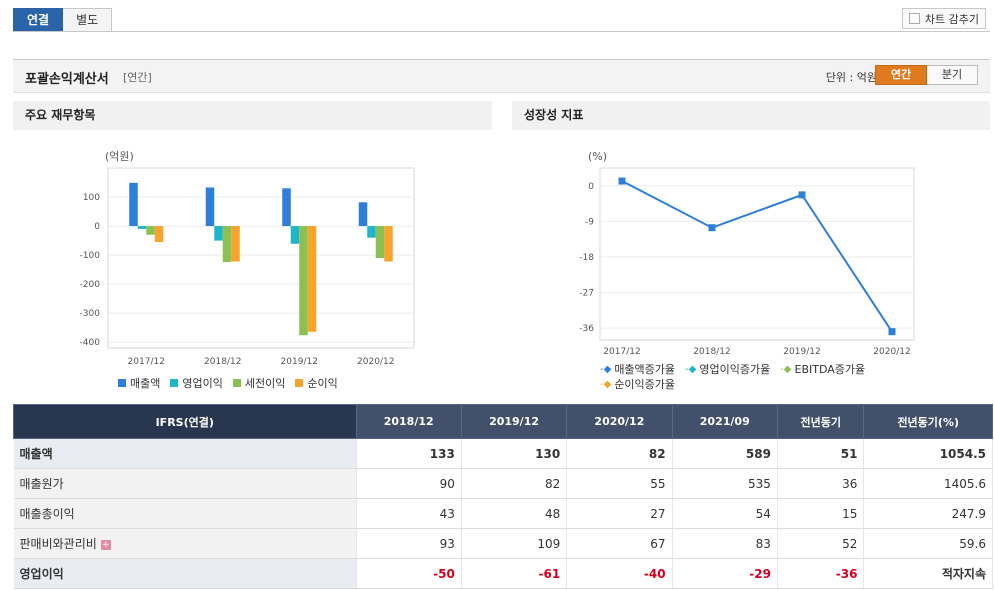  Describe the element at coordinates (821, 543) in the screenshot. I see `table-cell: 52` at that location.